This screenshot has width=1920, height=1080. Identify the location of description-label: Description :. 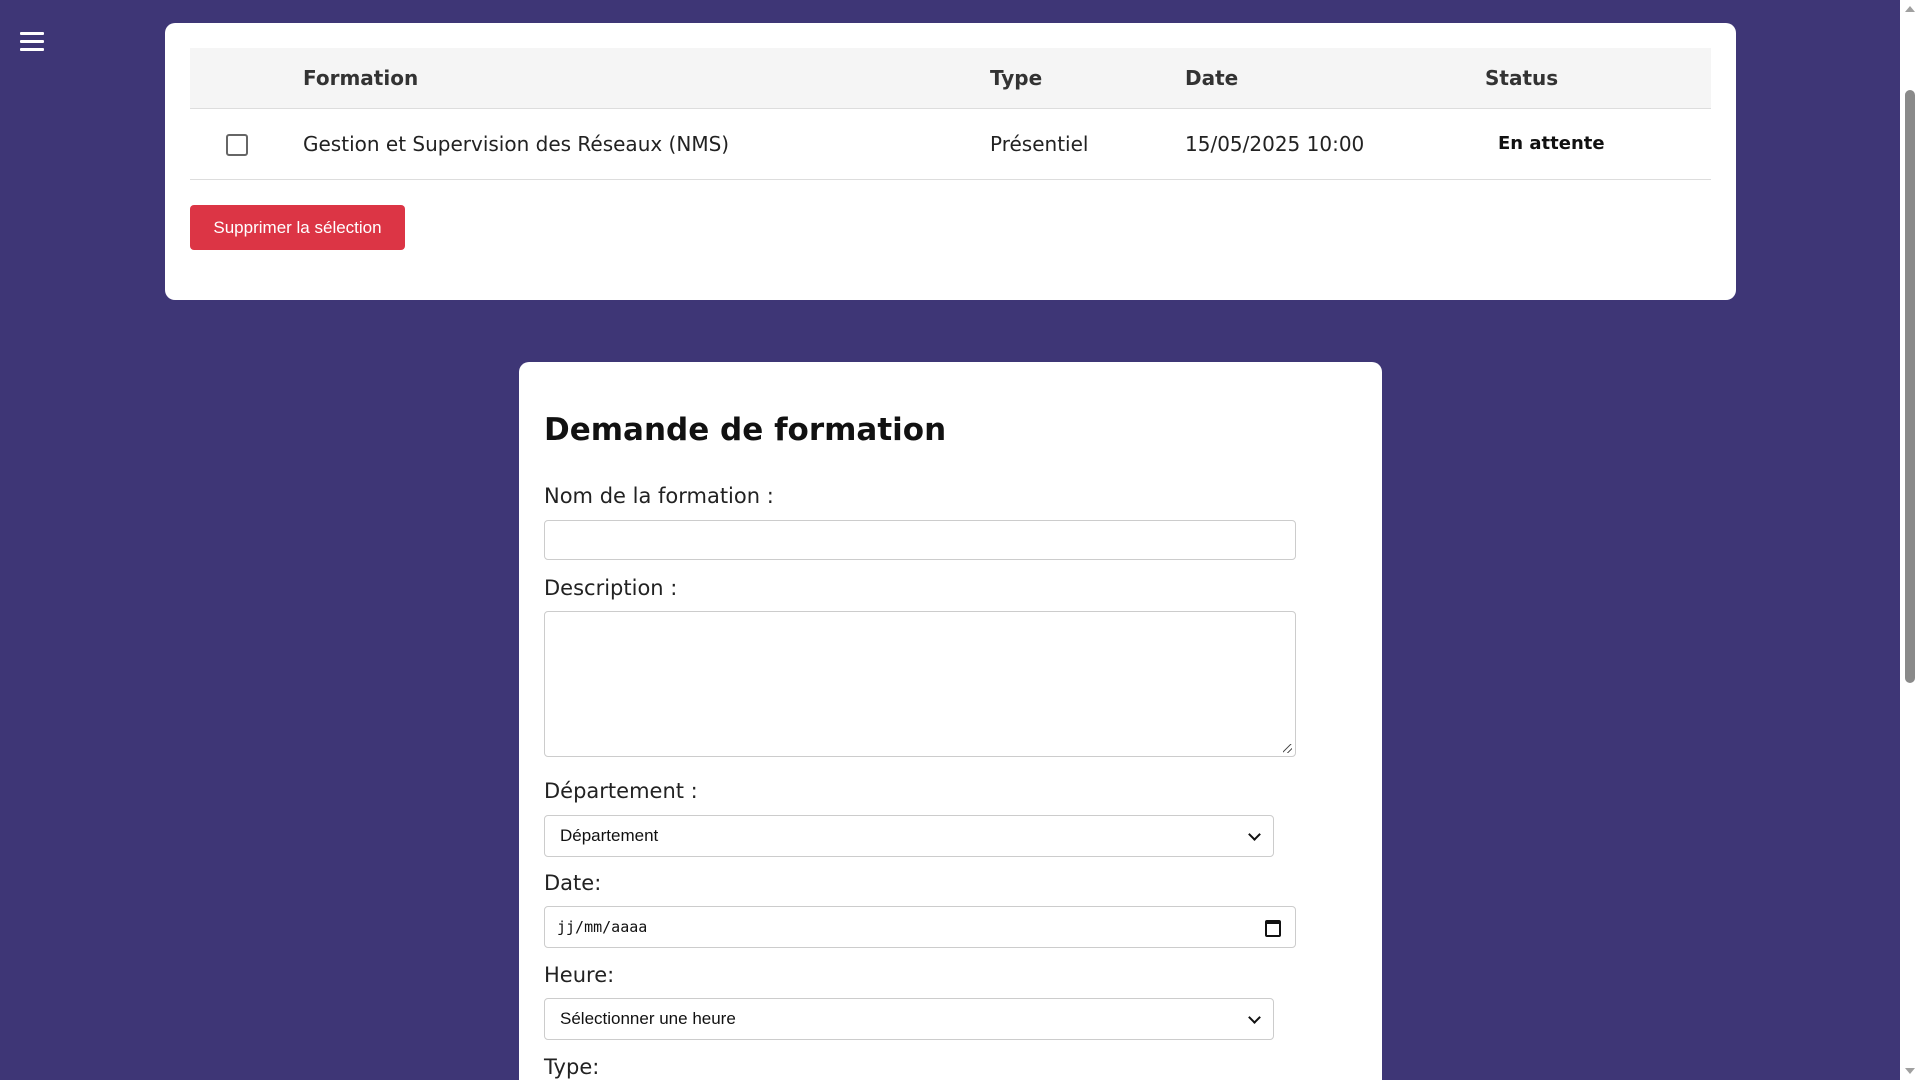
(611, 588).